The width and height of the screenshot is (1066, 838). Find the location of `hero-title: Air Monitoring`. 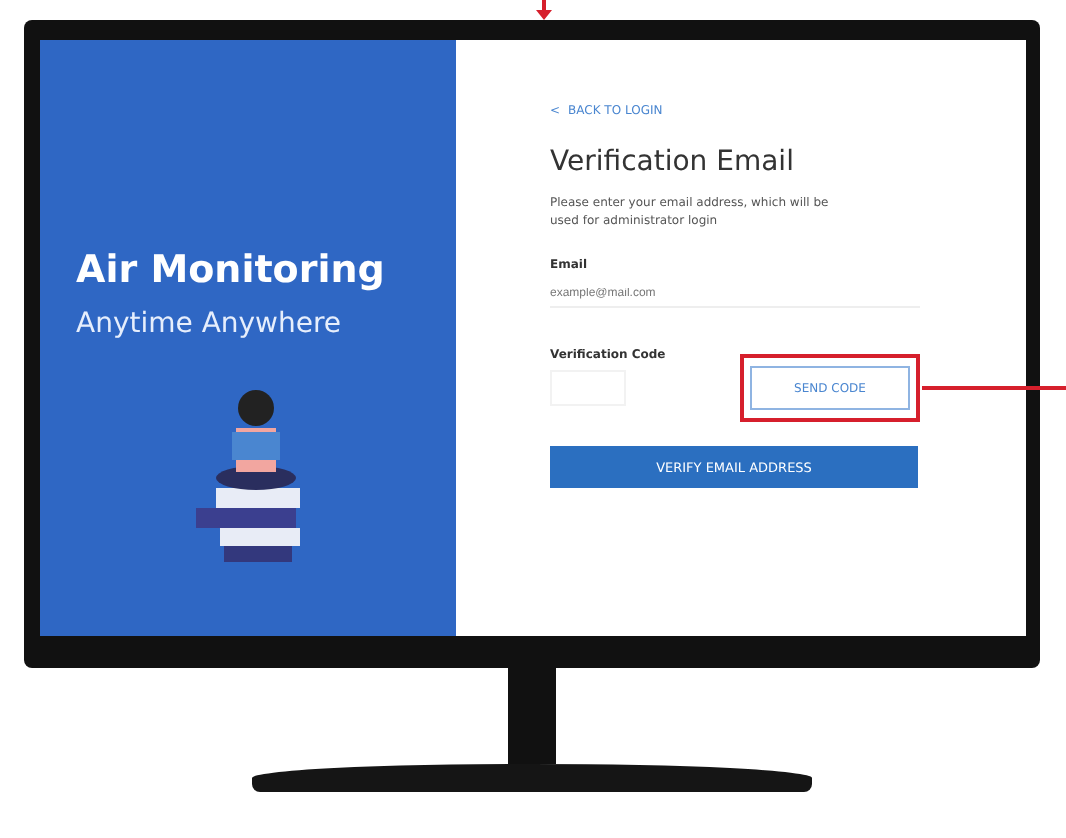

hero-title: Air Monitoring is located at coordinates (230, 270).